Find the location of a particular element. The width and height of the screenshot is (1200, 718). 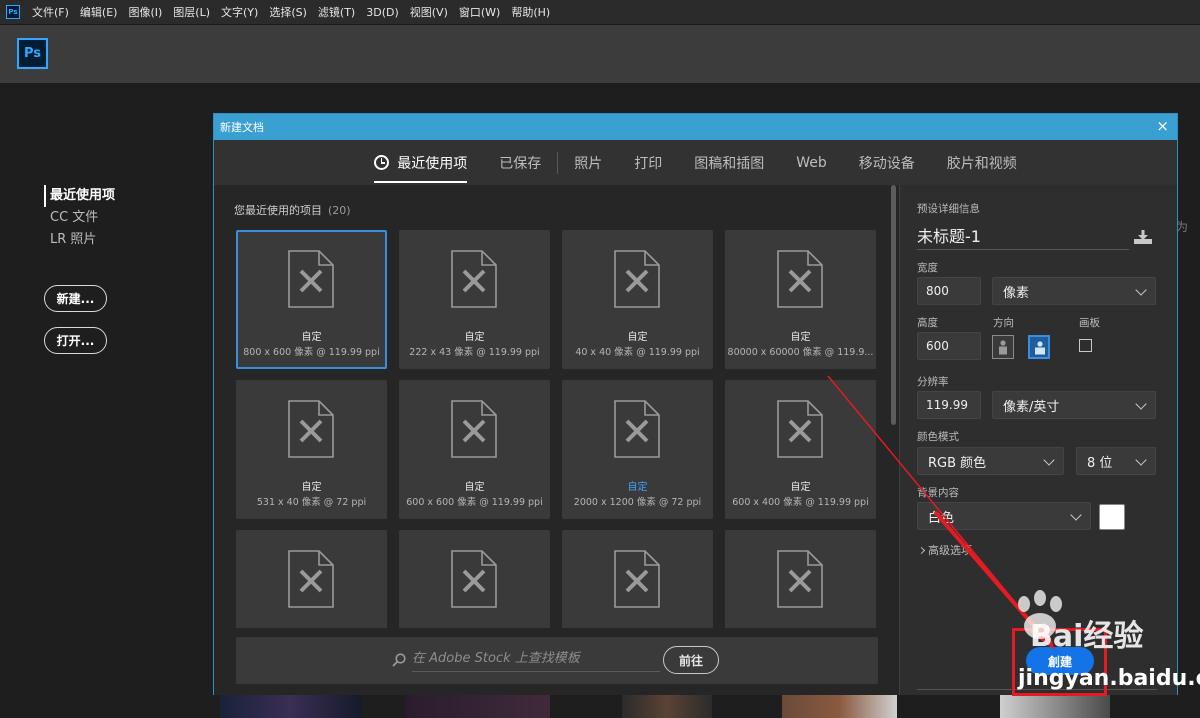

tab-film-video: 胶片和视频 is located at coordinates (982, 162).